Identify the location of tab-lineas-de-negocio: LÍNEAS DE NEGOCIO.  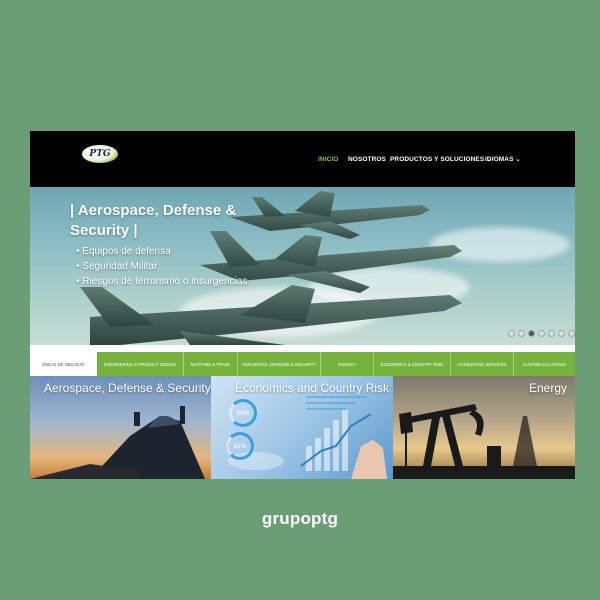
(63, 364).